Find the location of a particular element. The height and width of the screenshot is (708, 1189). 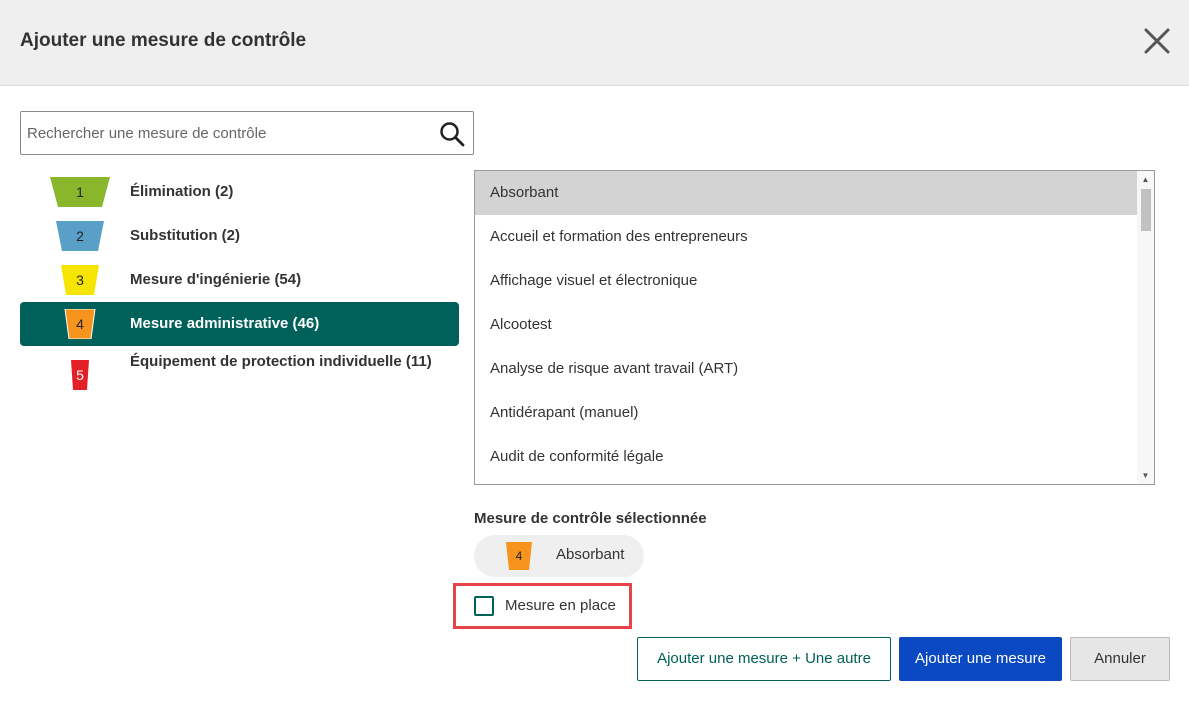

category-badge: 2 is located at coordinates (80, 236).